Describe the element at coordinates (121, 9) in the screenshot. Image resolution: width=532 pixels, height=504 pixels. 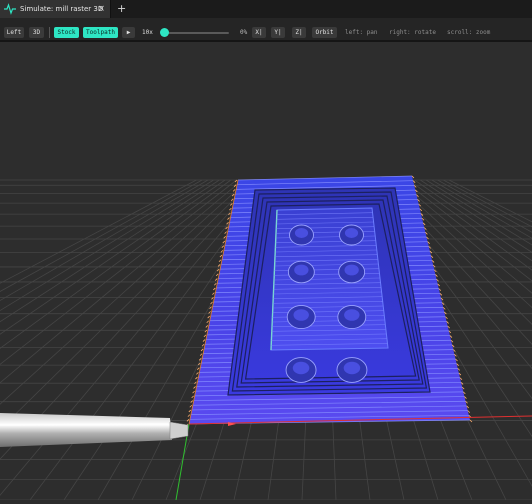
I see `new-tab-button: +` at that location.